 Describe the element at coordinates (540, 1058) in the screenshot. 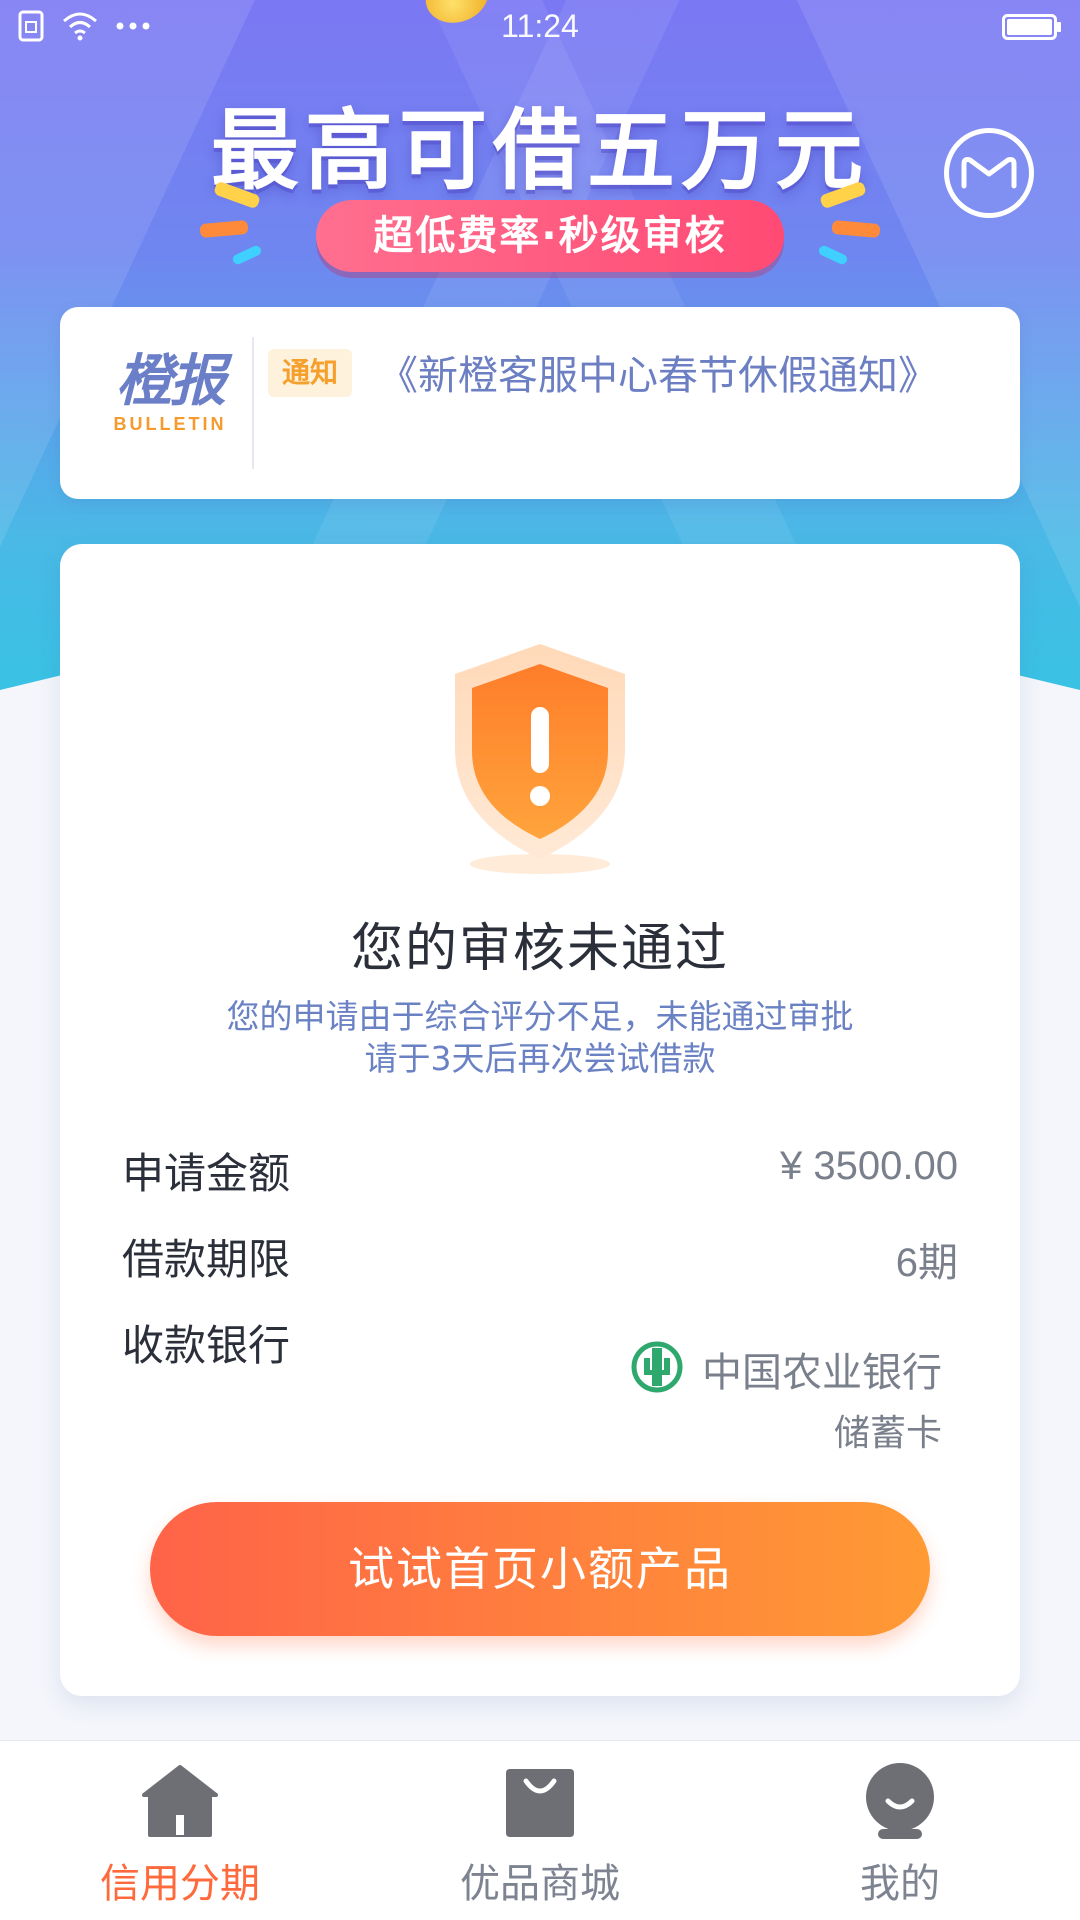

I see `result-desc-line2: 请于3天后再次尝试借款` at that location.